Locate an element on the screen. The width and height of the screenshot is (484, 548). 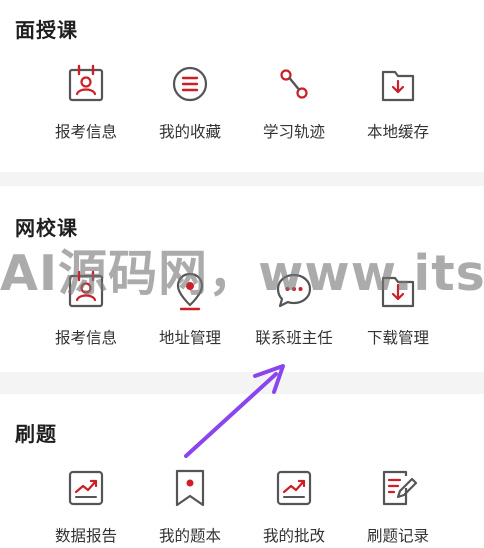
menu-item-label: 地址管理 is located at coordinates (189, 338).